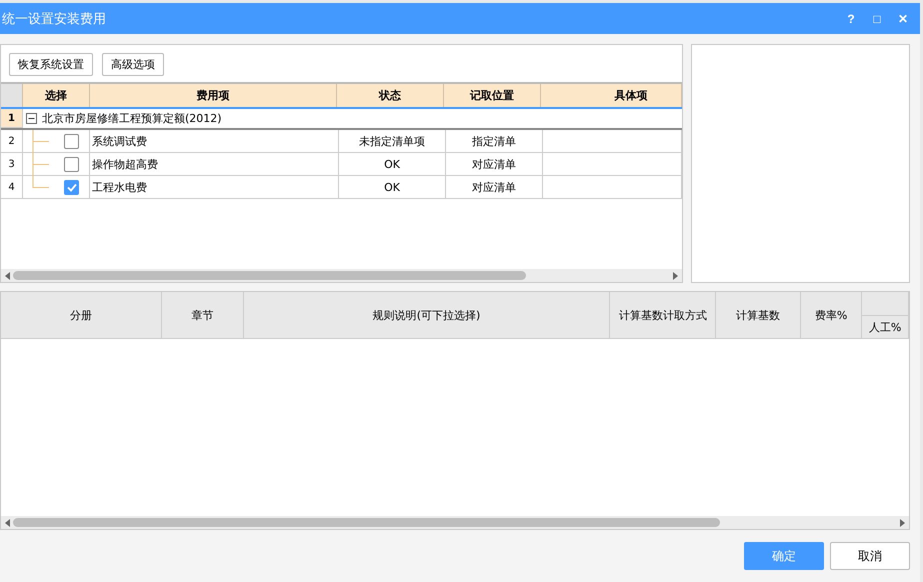 This screenshot has height=582, width=923. I want to click on column-header: 费率%, so click(831, 315).